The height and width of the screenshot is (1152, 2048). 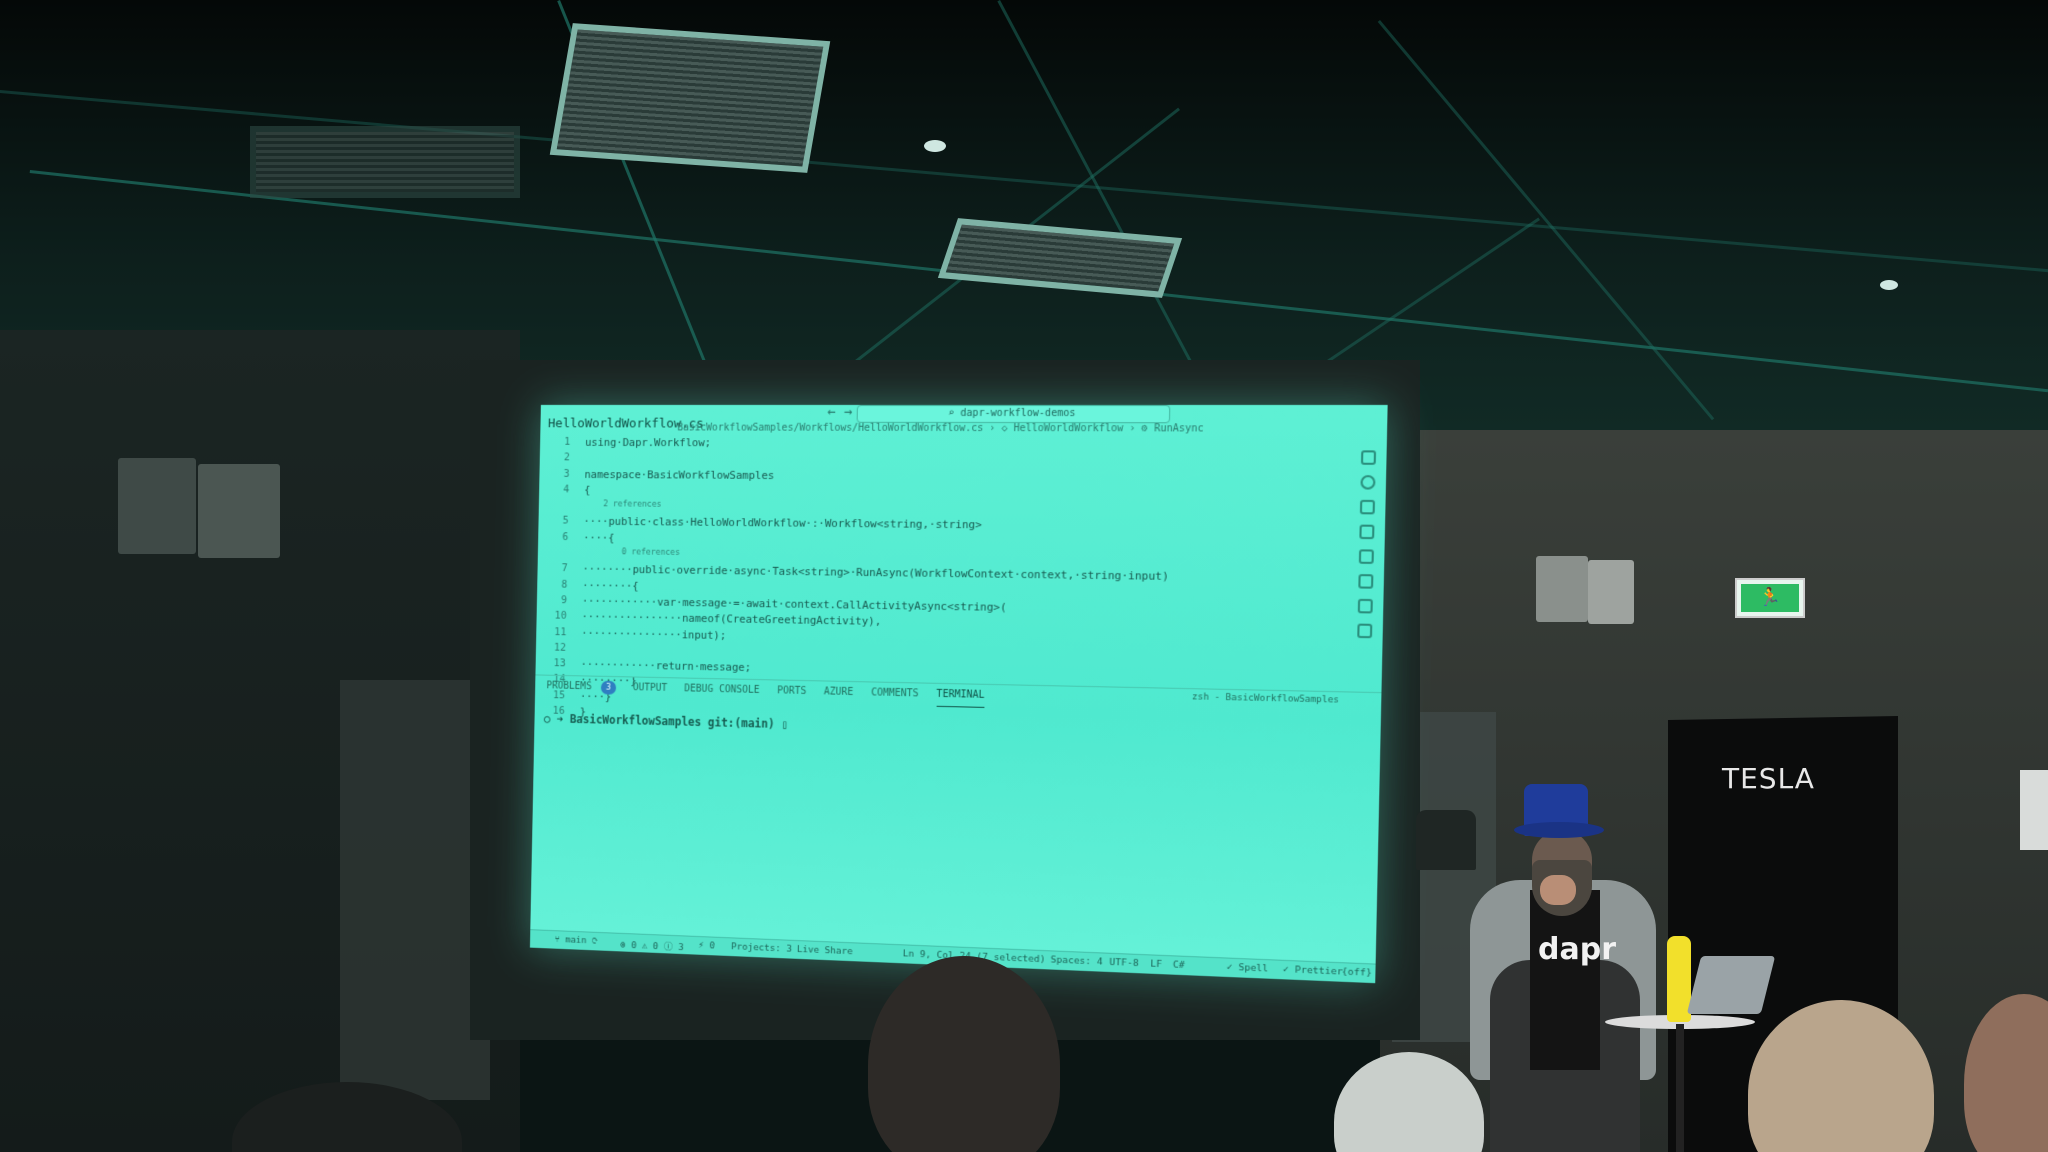 I want to click on presenter-hand, so click(x=1558, y=890).